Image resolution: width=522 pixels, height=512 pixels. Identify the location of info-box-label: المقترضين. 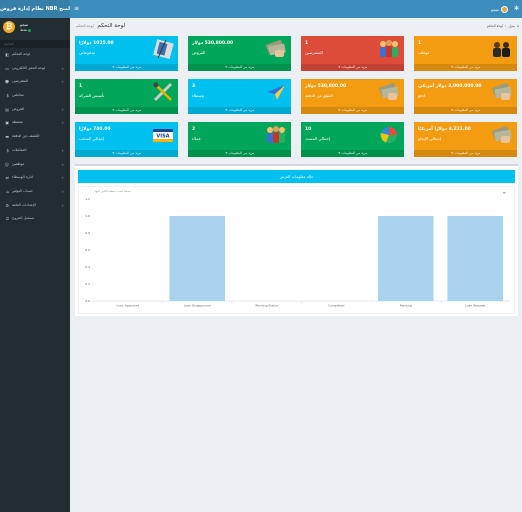
(314, 52).